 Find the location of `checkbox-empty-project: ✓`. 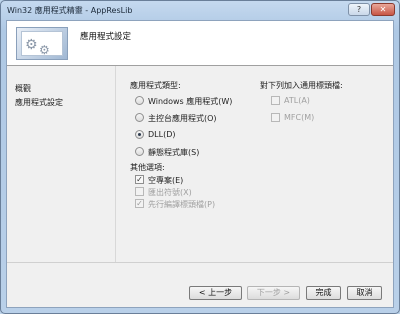

checkbox-empty-project: ✓ is located at coordinates (139, 179).